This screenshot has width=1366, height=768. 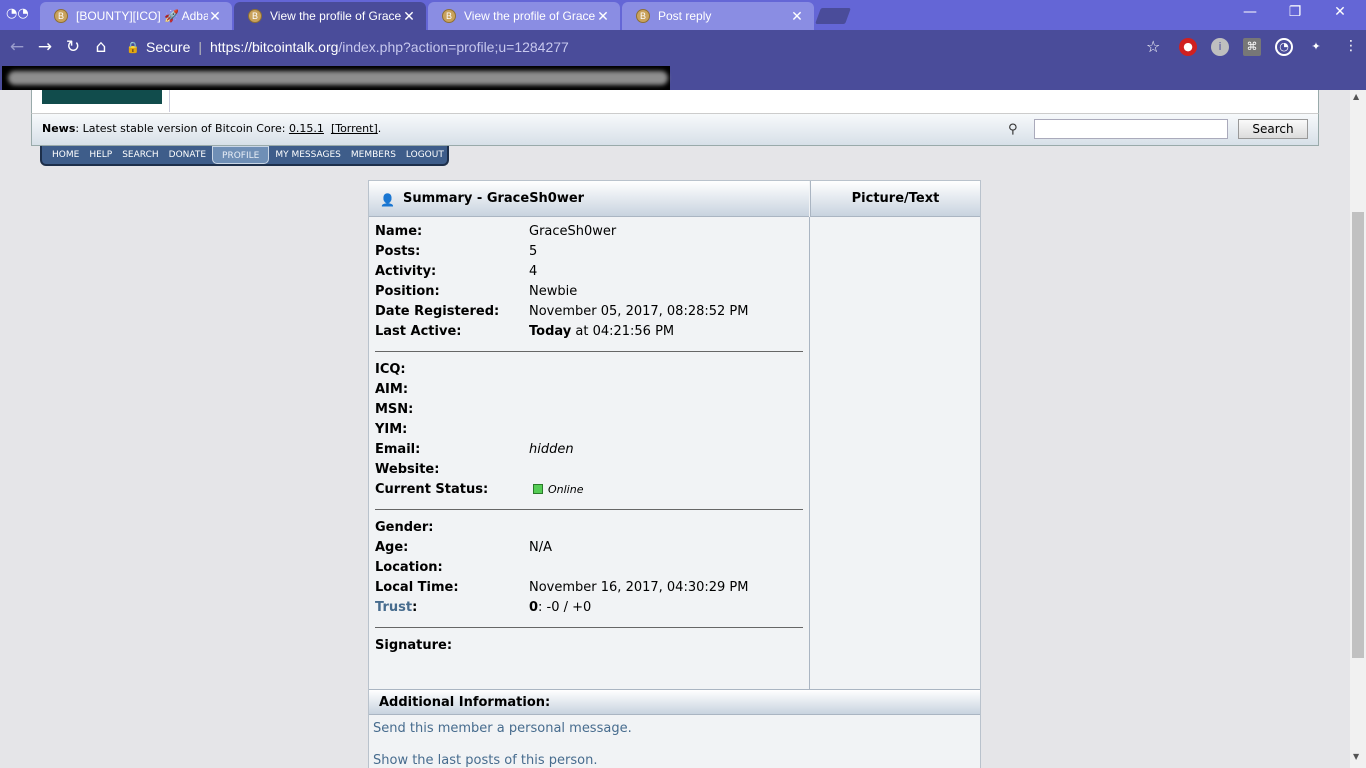 What do you see at coordinates (895, 199) in the screenshot?
I see `picture-header: Picture/Text` at bounding box center [895, 199].